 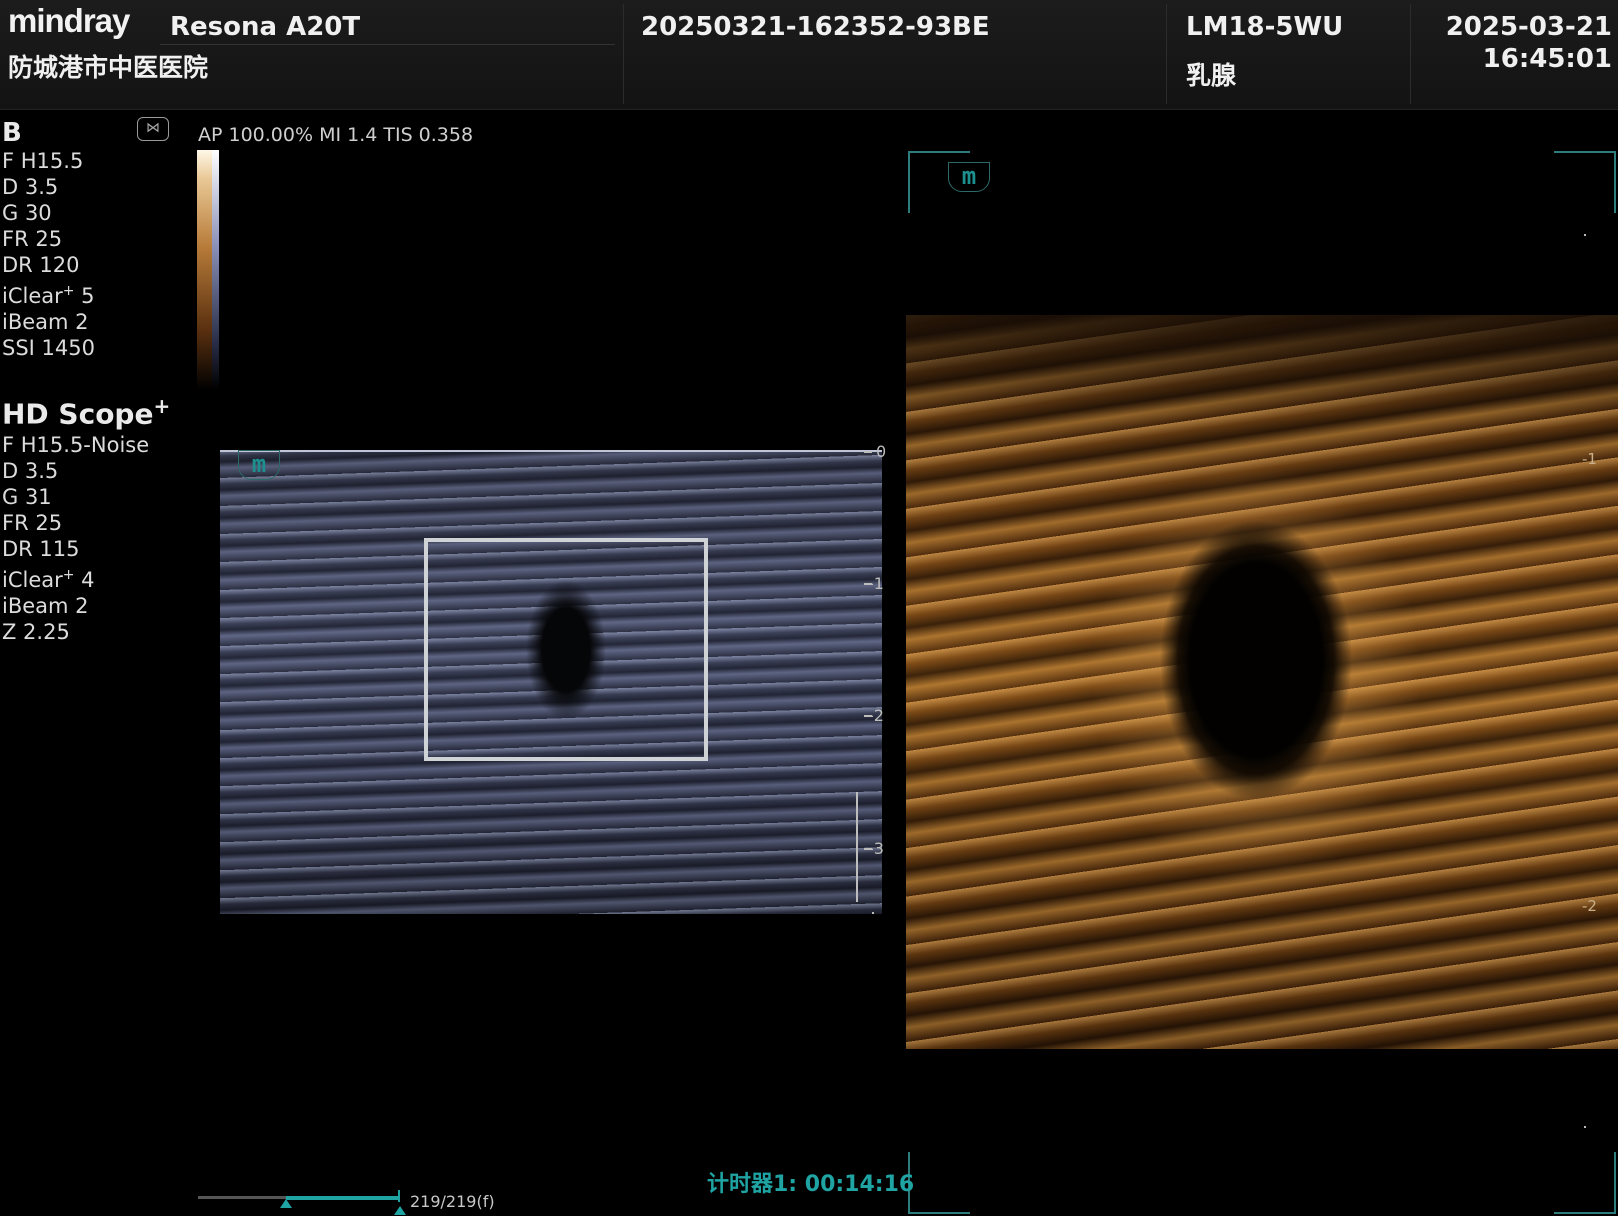 I want to click on skin-line, so click(x=551, y=451).